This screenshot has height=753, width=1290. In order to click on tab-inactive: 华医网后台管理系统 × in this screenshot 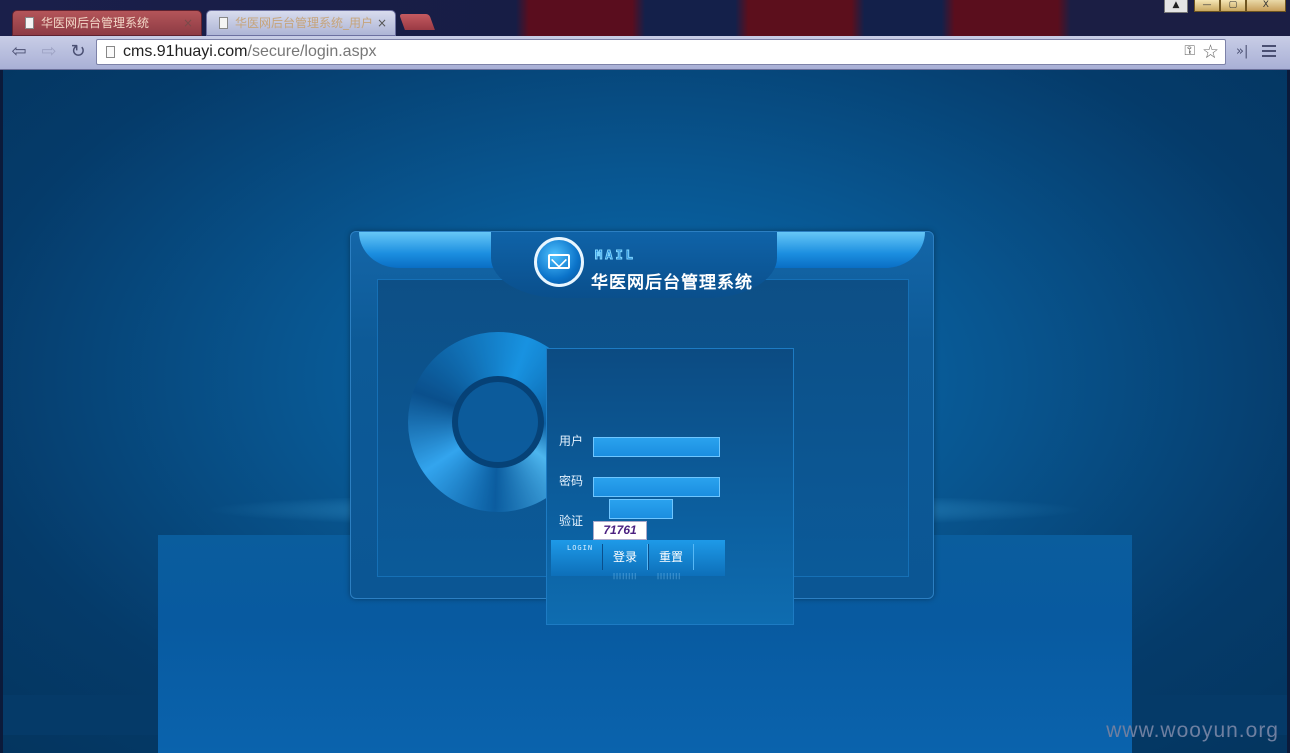, I will do `click(107, 23)`.